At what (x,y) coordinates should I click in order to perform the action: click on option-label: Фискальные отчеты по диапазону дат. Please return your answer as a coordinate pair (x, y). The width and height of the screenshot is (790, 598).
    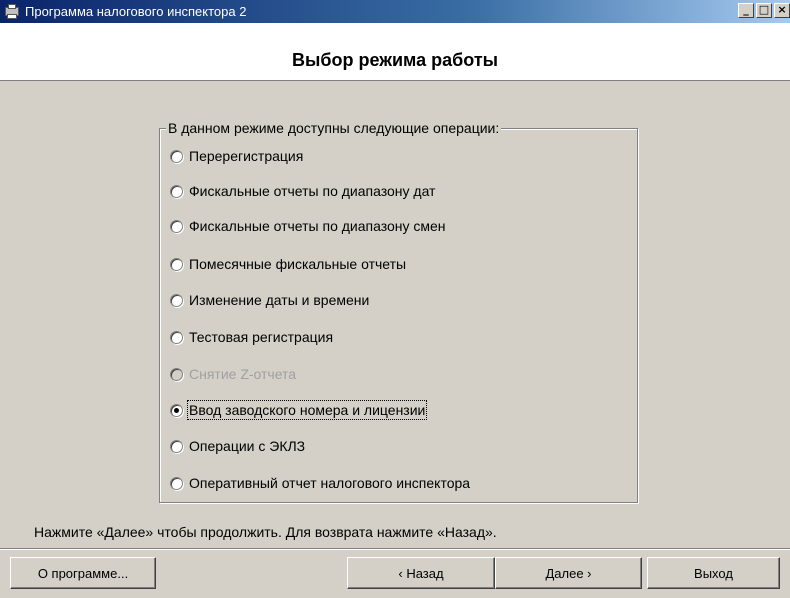
    Looking at the image, I should click on (312, 191).